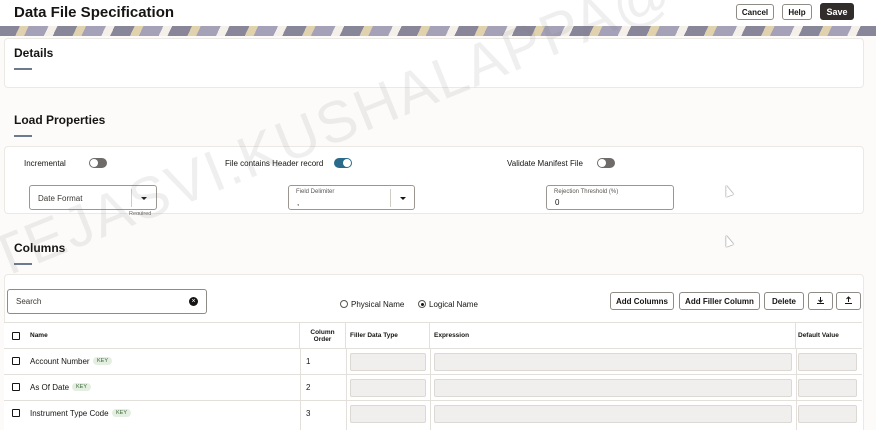 The image size is (876, 430). Describe the element at coordinates (308, 413) in the screenshot. I see `row-order: 3` at that location.